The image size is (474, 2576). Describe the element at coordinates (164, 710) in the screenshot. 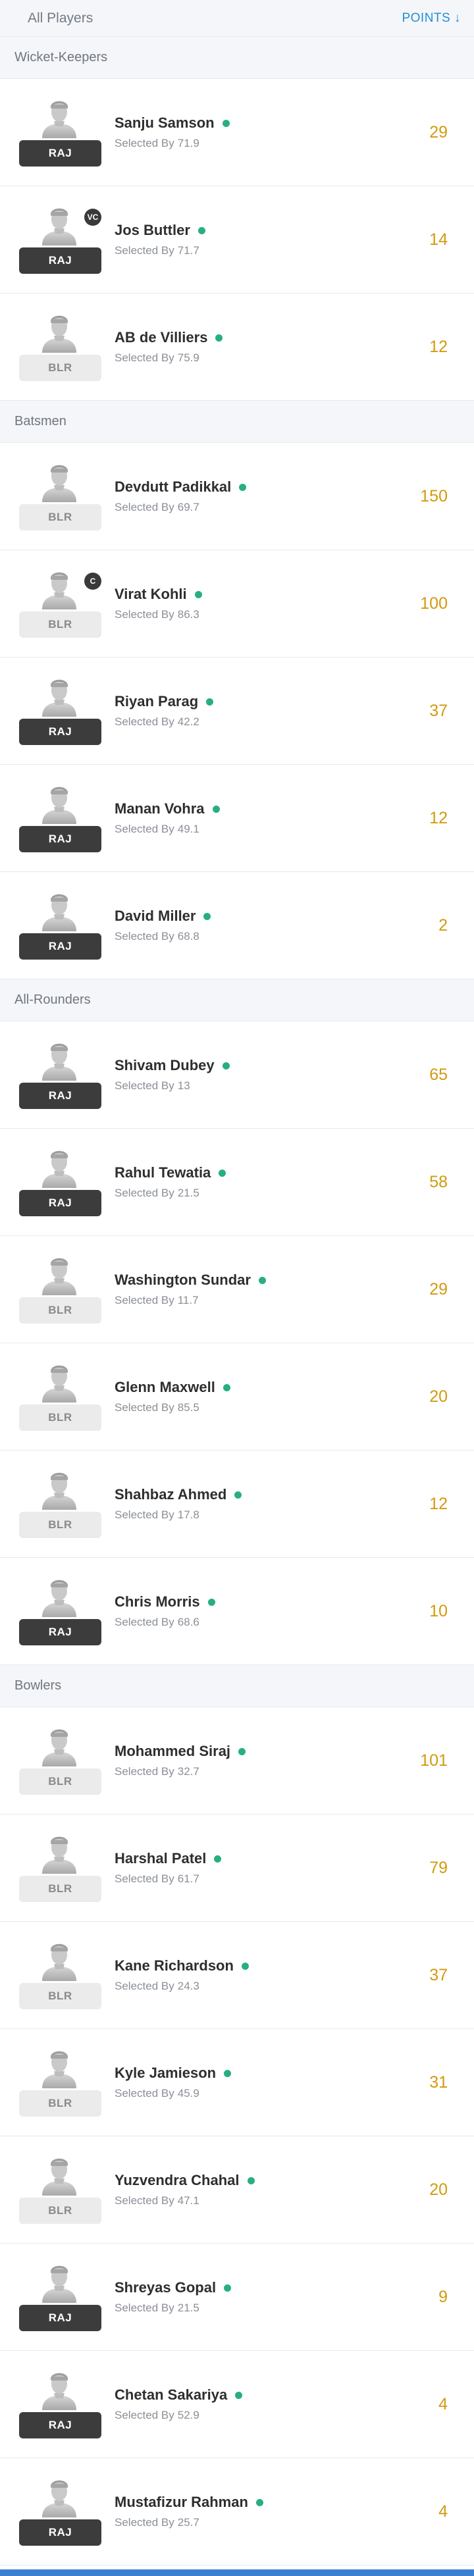

I see `player-info: Riyan Parag Selected By 42.2` at that location.